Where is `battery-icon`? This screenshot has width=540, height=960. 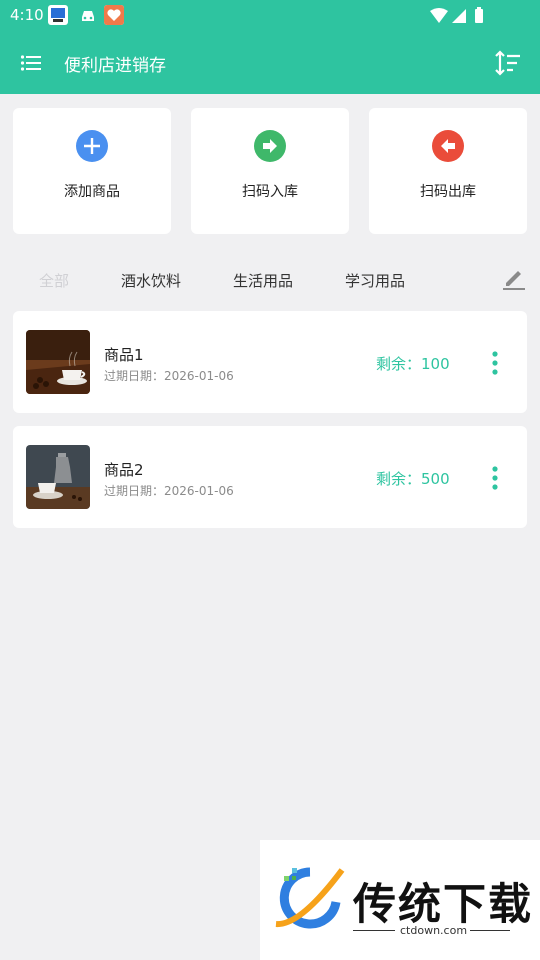
battery-icon is located at coordinates (479, 16).